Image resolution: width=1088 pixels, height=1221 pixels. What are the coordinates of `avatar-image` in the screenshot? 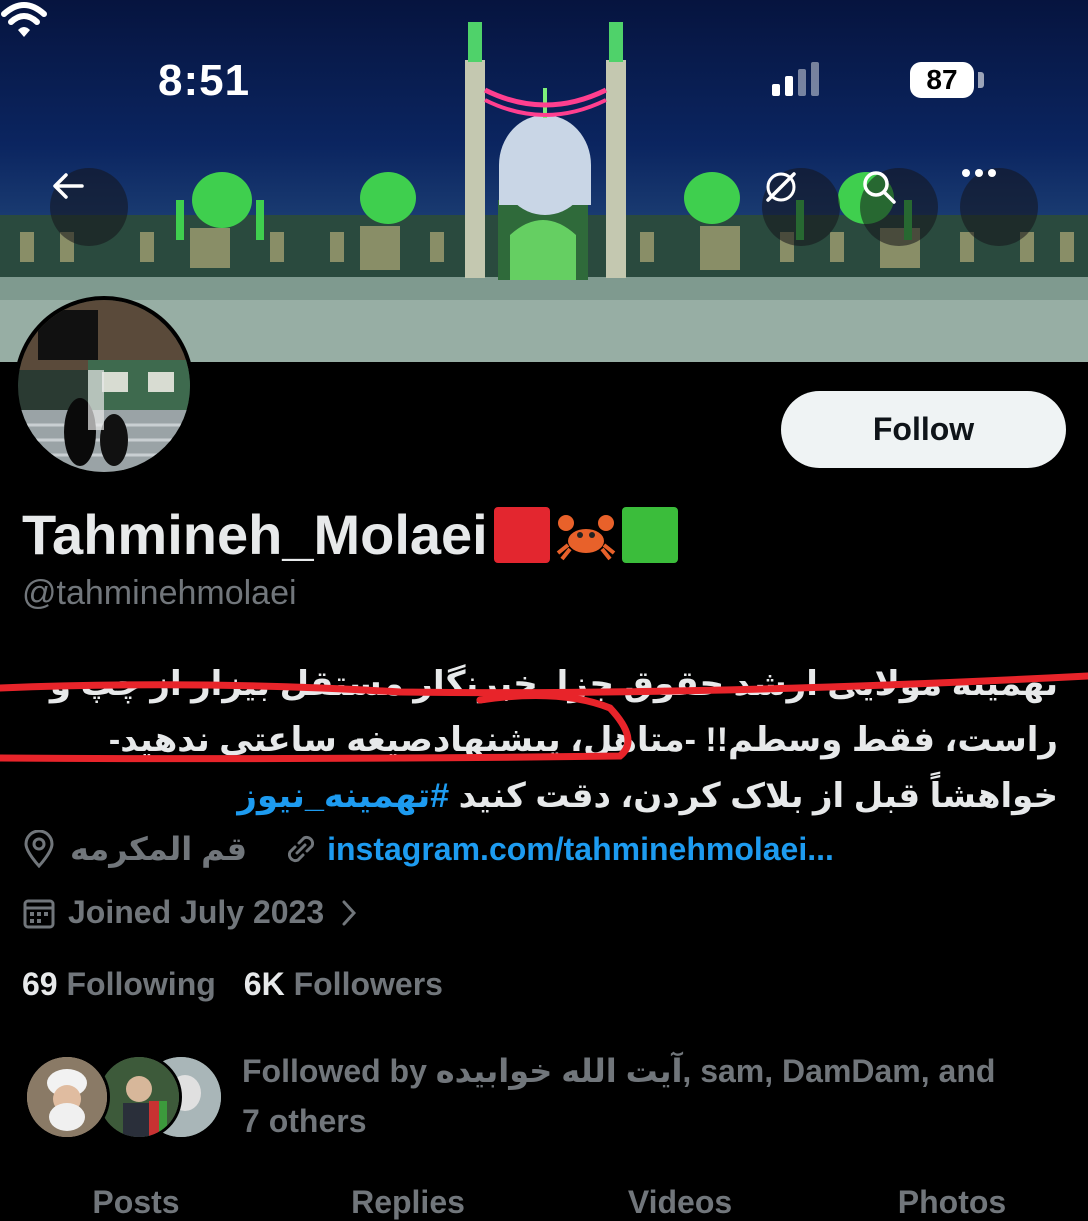 It's located at (104, 386).